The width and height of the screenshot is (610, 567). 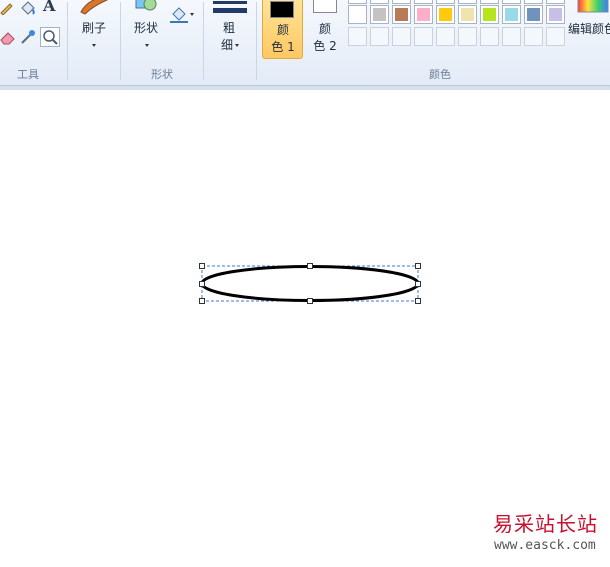 What do you see at coordinates (440, 74) in the screenshot?
I see `colors-group-label: 颜色` at bounding box center [440, 74].